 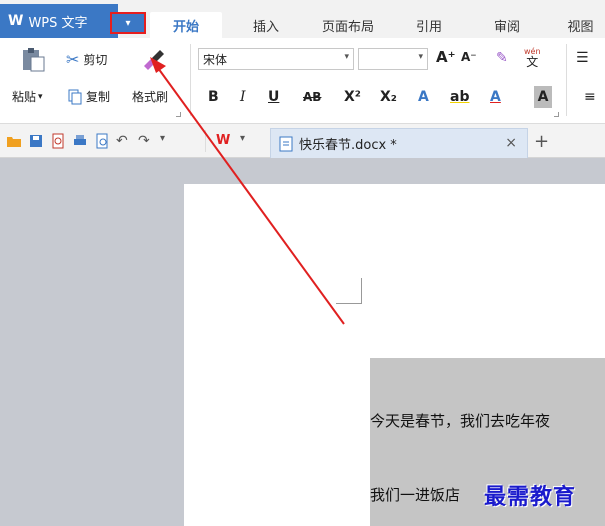 I want to click on eraser-icon: ✎, so click(x=502, y=58).